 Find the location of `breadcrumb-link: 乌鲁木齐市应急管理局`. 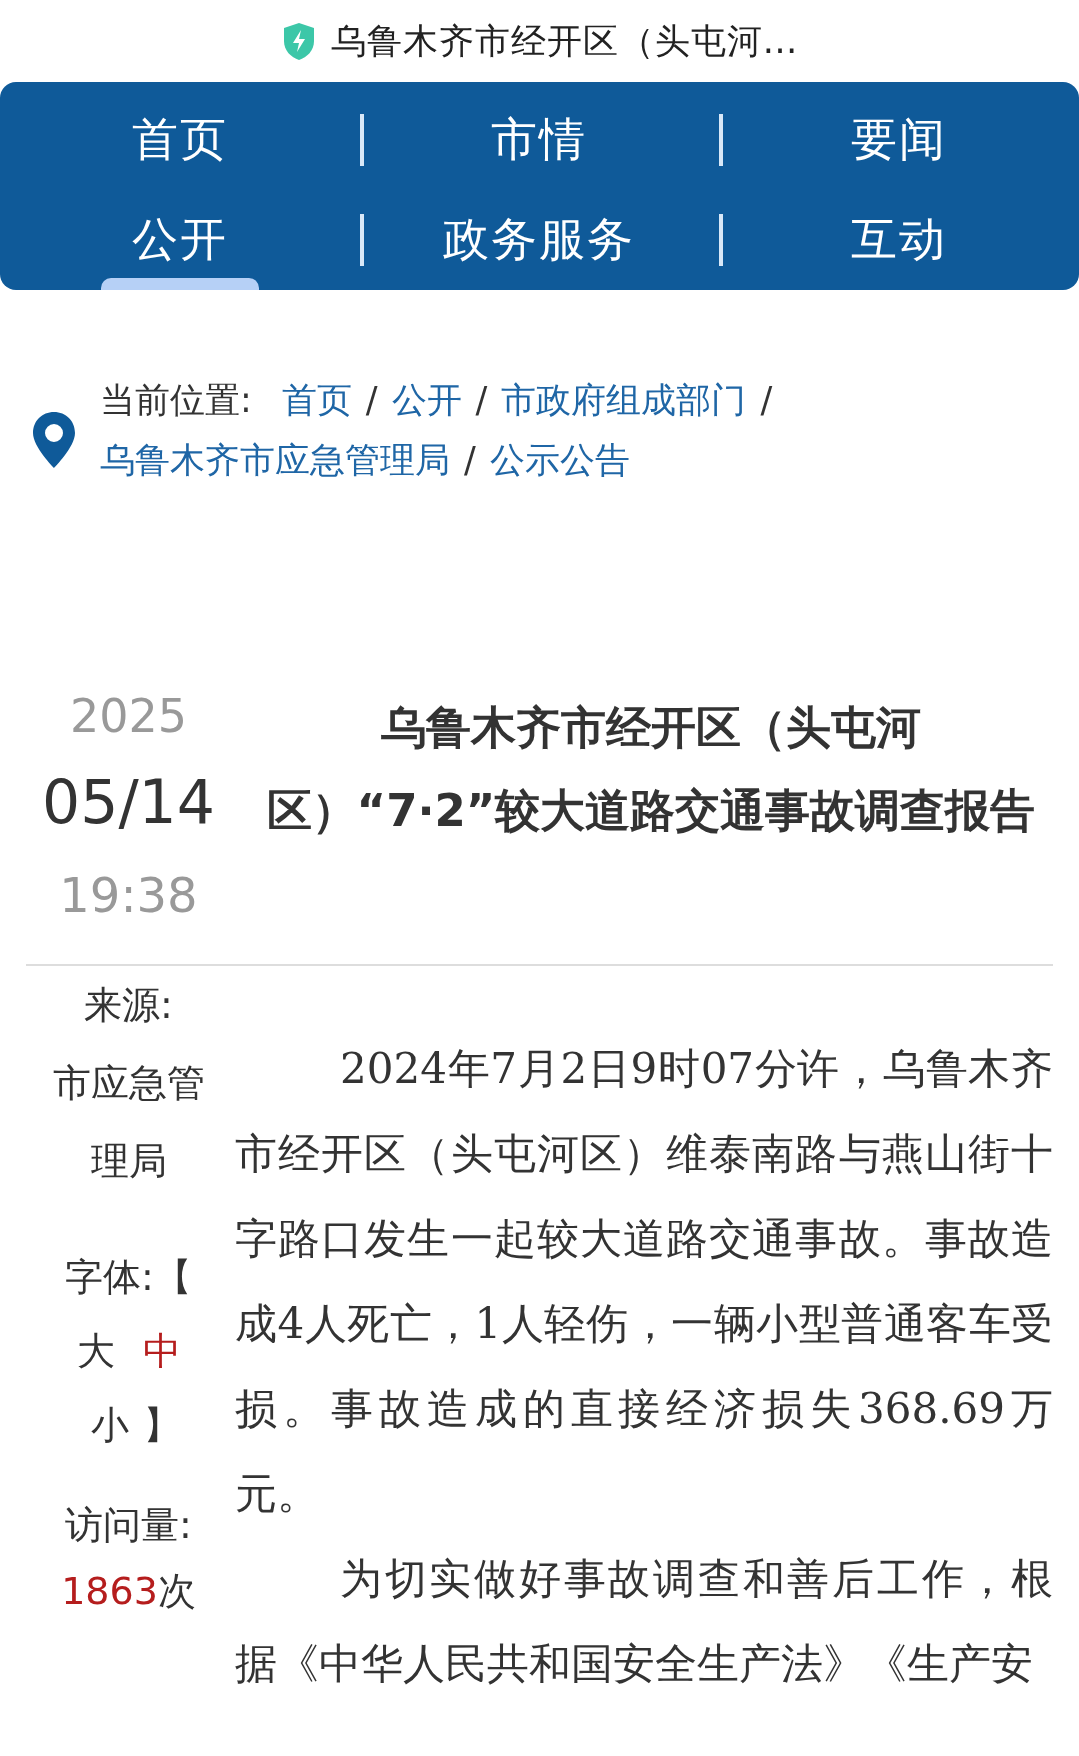

breadcrumb-link: 乌鲁木齐市应急管理局 is located at coordinates (275, 460).